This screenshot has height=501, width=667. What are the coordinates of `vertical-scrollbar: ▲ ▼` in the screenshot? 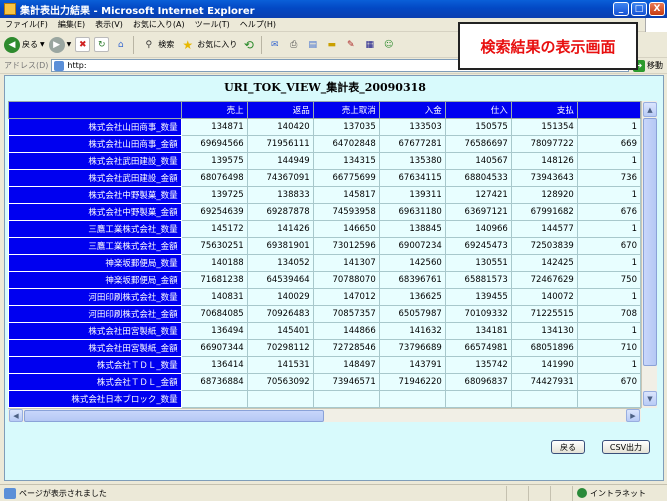 It's located at (649, 254).